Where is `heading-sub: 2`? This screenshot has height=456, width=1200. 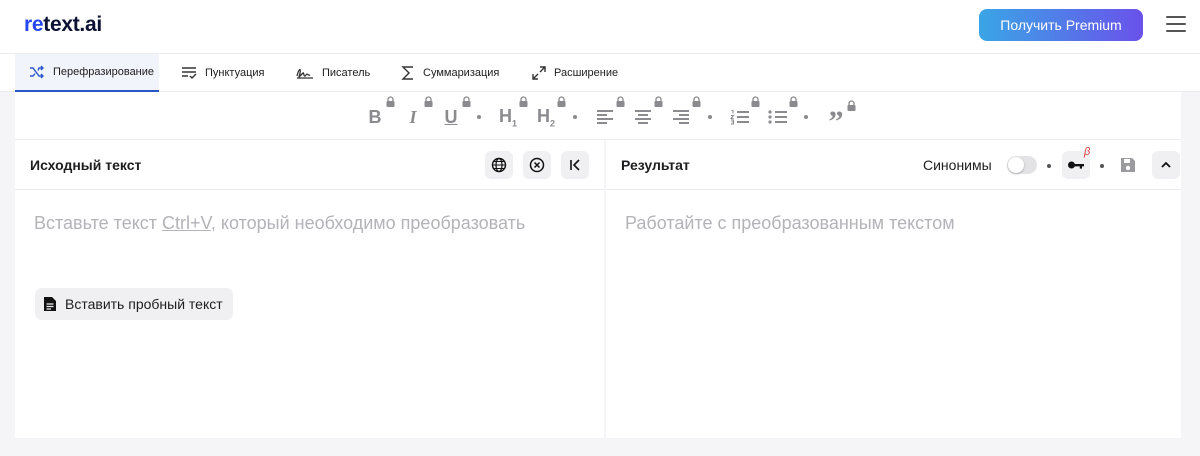 heading-sub: 2 is located at coordinates (552, 123).